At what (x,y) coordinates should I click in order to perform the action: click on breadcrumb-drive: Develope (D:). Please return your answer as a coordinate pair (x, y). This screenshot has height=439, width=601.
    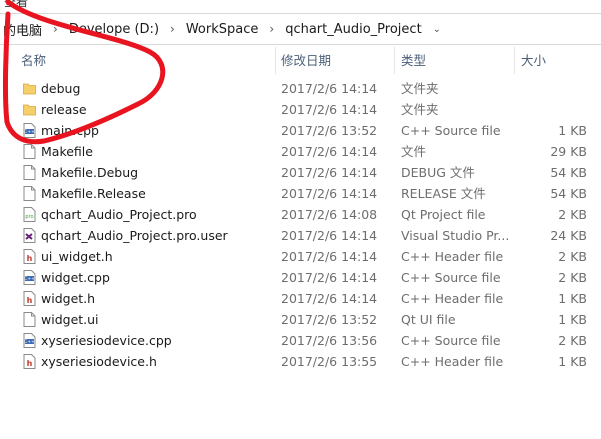
    Looking at the image, I should click on (114, 29).